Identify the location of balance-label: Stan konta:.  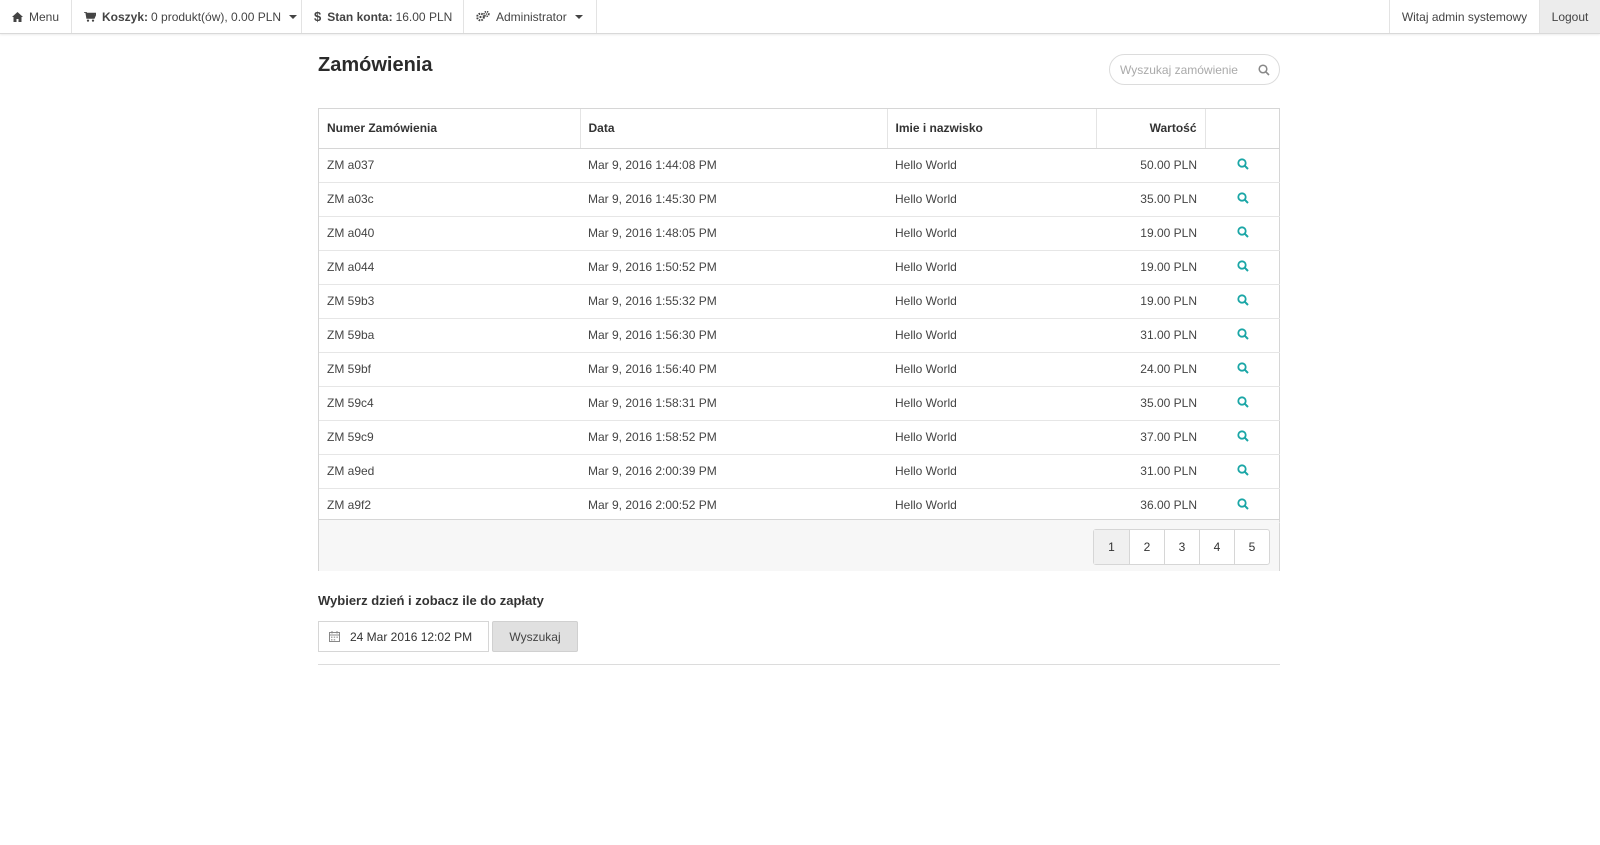
(360, 16).